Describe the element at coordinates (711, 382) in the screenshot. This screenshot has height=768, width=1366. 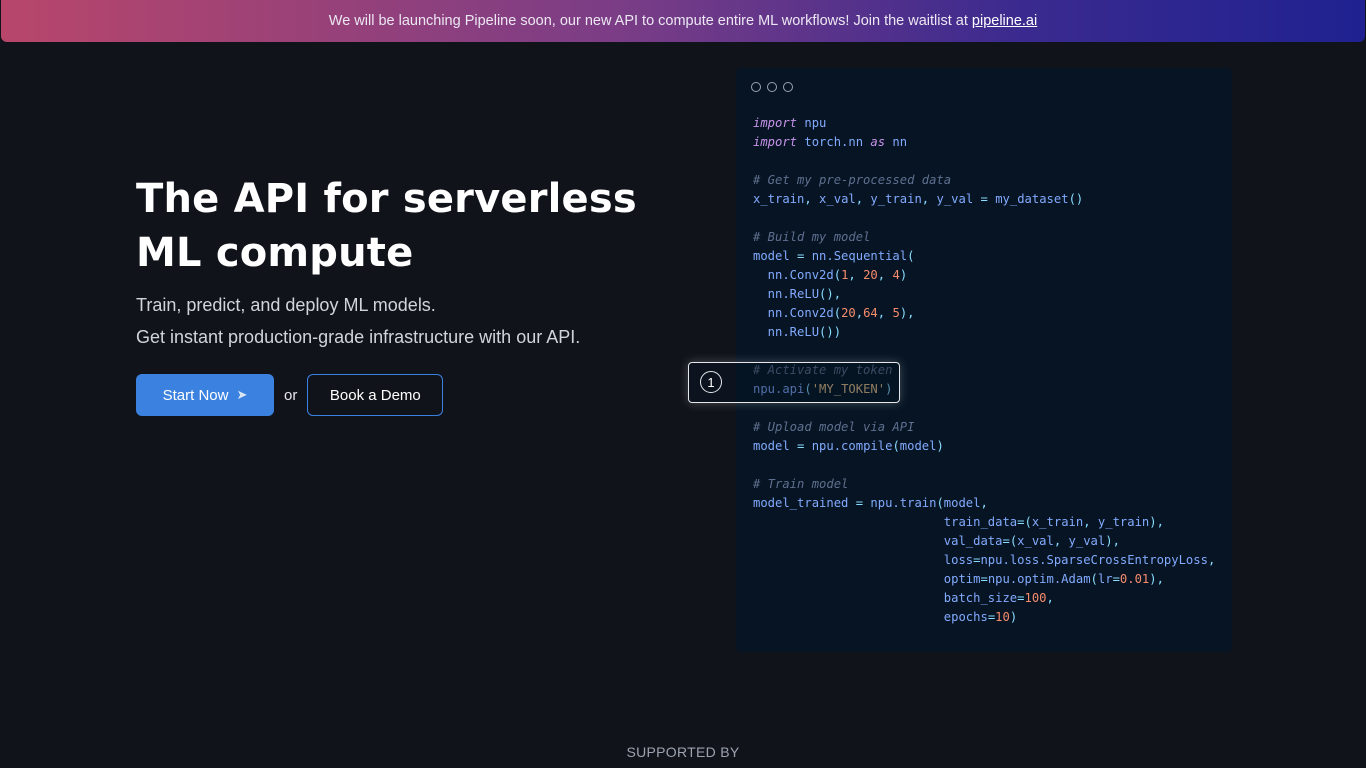
I see `step-number-badge: 1` at that location.